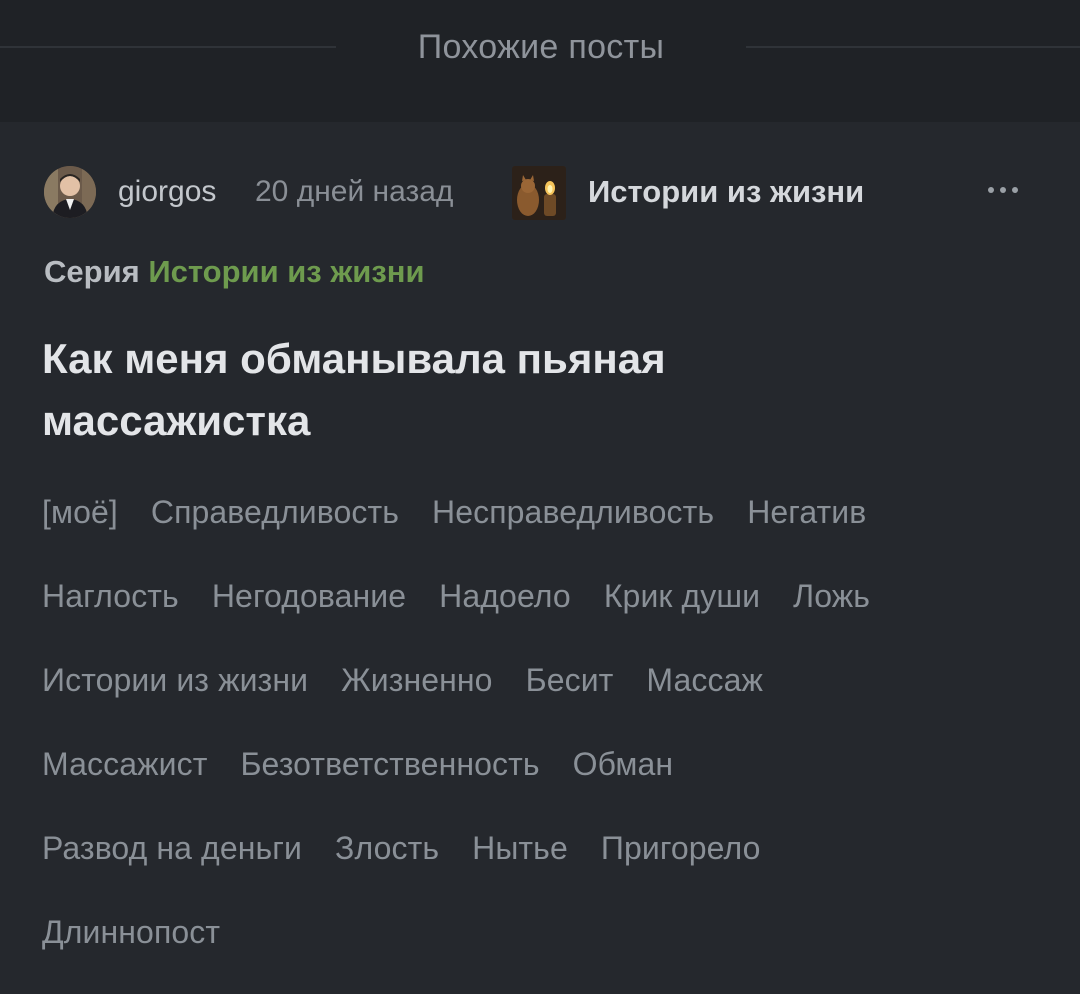 This screenshot has height=994, width=1080. What do you see at coordinates (70, 192) in the screenshot?
I see `author-avatar` at bounding box center [70, 192].